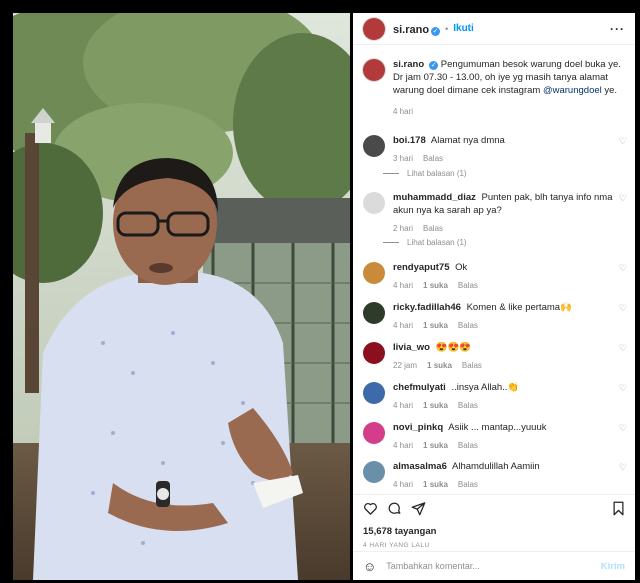 This screenshot has width=640, height=583. What do you see at coordinates (418, 508) in the screenshot?
I see `share-icon` at bounding box center [418, 508].